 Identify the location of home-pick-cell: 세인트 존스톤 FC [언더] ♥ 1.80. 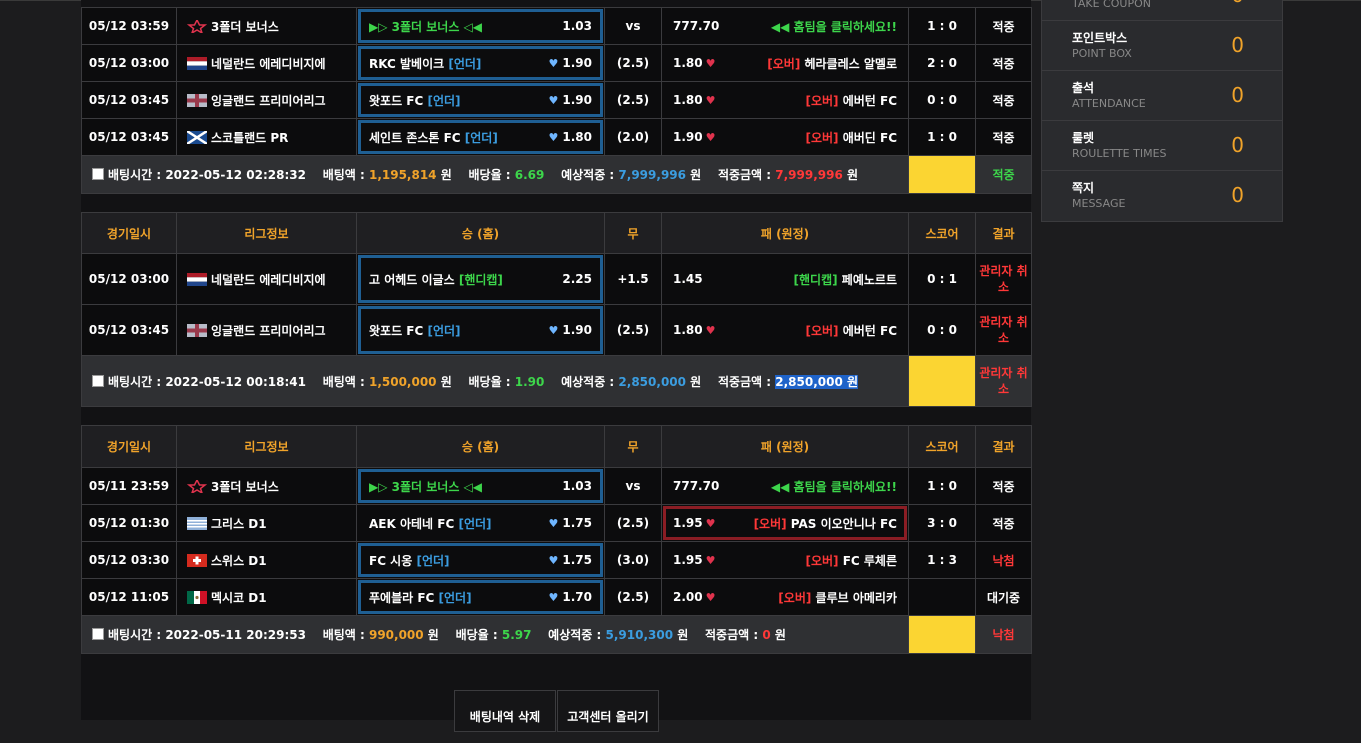
(480, 137).